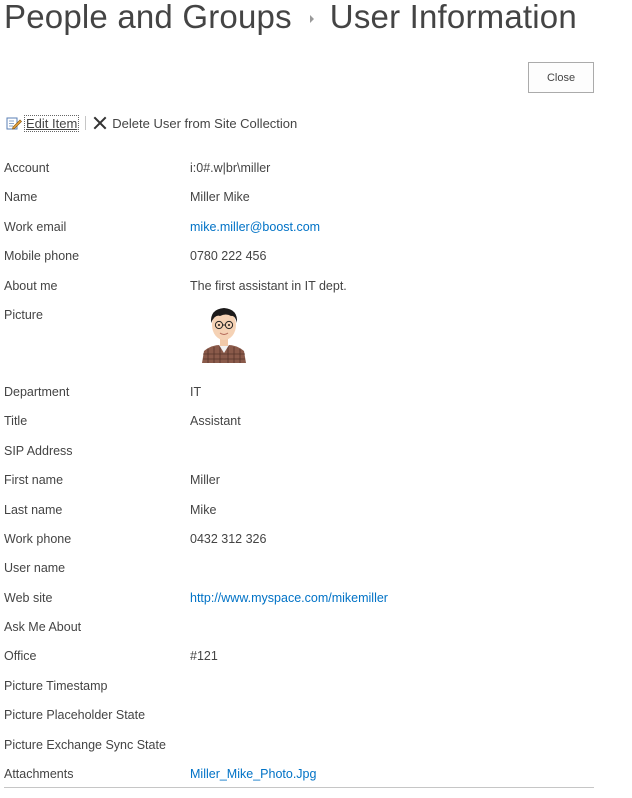  Describe the element at coordinates (56, 685) in the screenshot. I see `field-label: Picture Timestamp` at that location.